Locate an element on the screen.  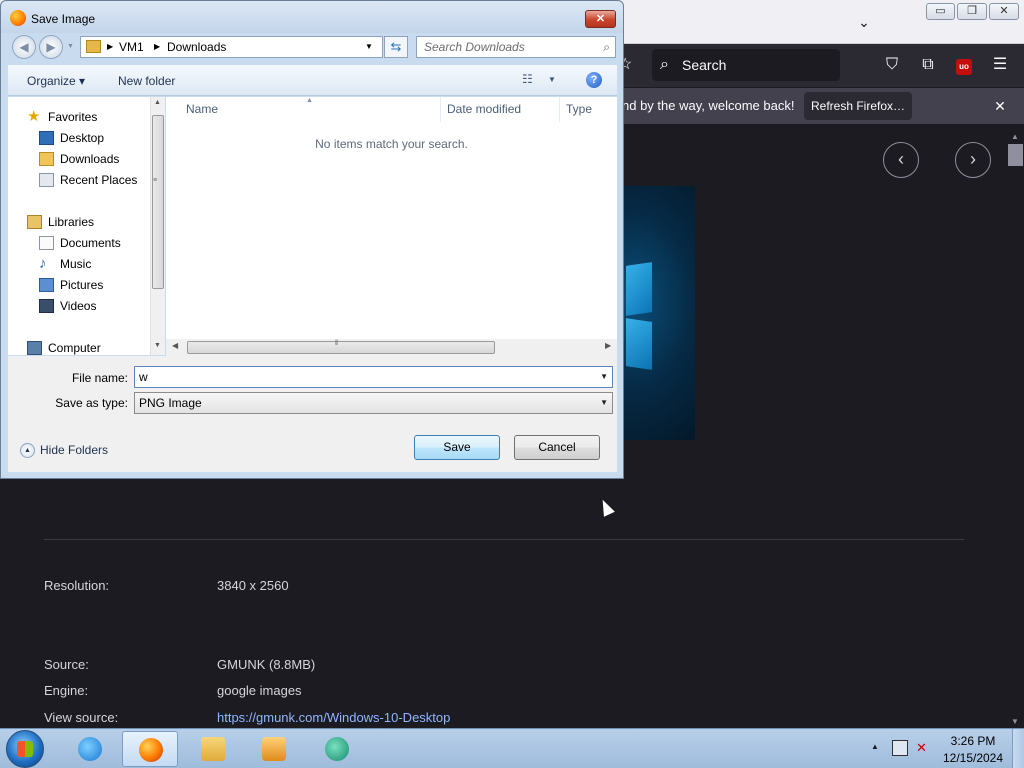
nav-label: Favorites is located at coordinates (73, 117).